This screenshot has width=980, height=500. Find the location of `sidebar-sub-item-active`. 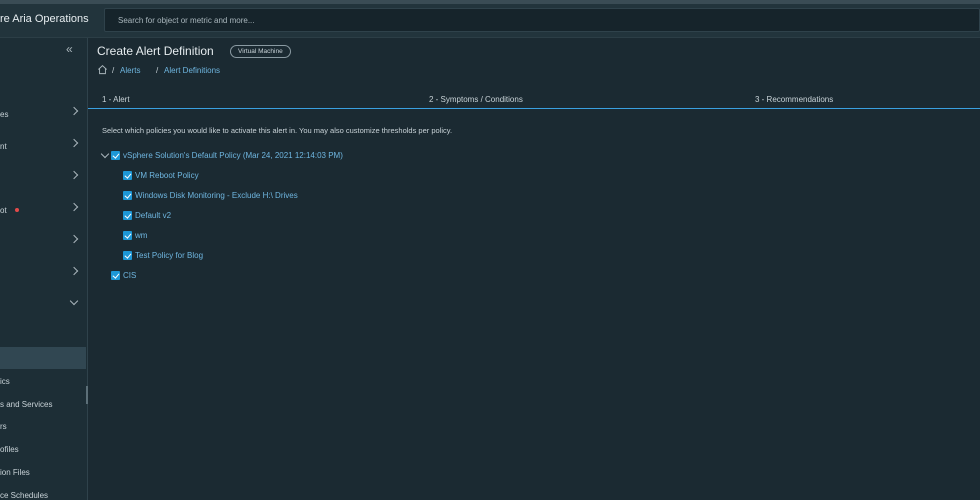

sidebar-sub-item-active is located at coordinates (43, 358).